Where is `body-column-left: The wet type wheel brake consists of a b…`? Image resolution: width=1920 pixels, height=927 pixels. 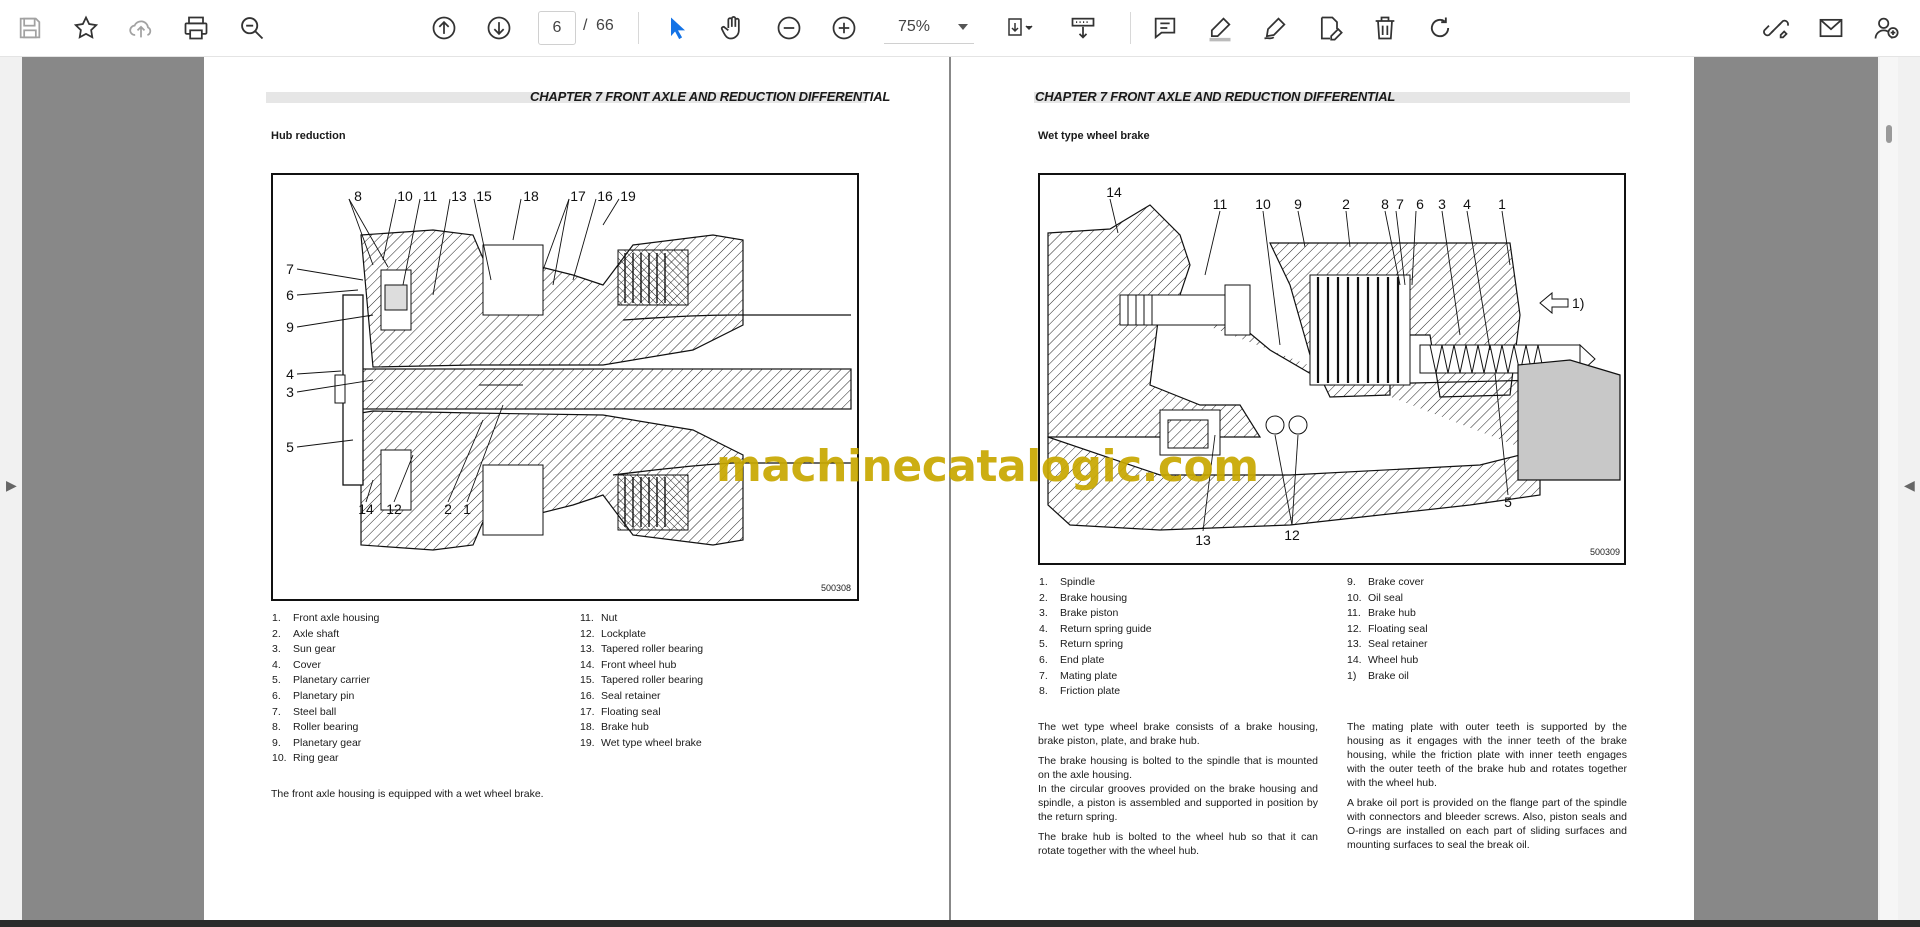 body-column-left: The wet type wheel brake consists of a b… is located at coordinates (1178, 792).